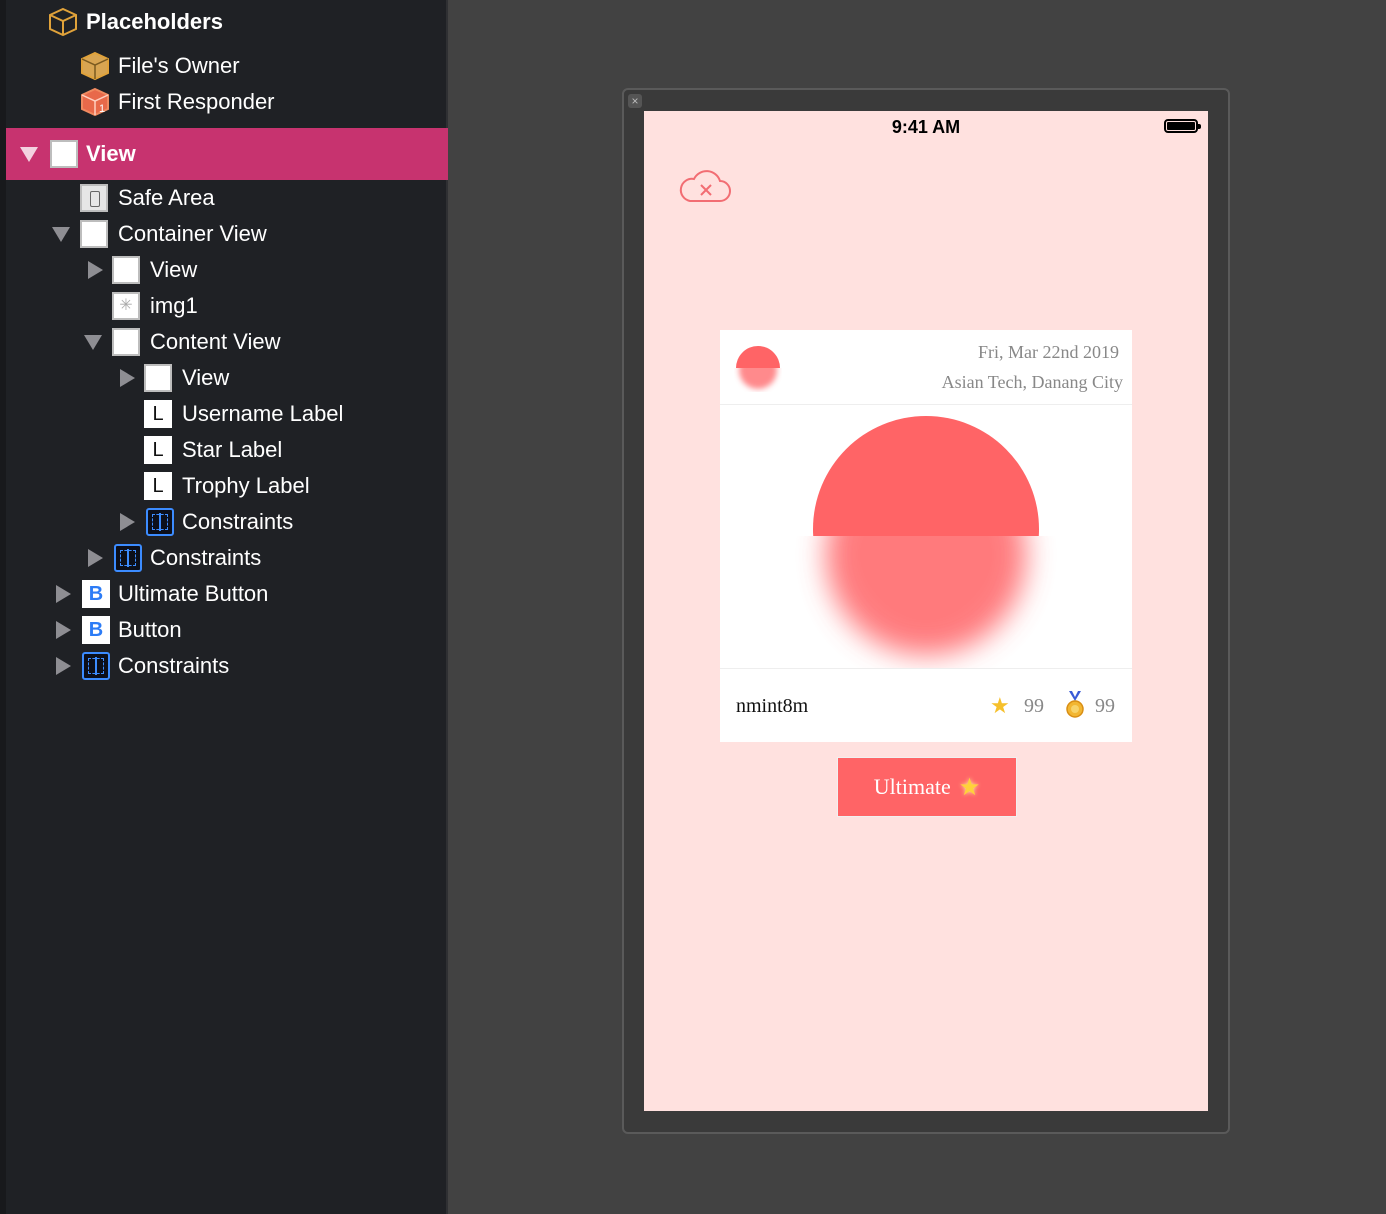 The width and height of the screenshot is (1386, 1214). I want to click on files-owner-cube-icon, so click(95, 66).